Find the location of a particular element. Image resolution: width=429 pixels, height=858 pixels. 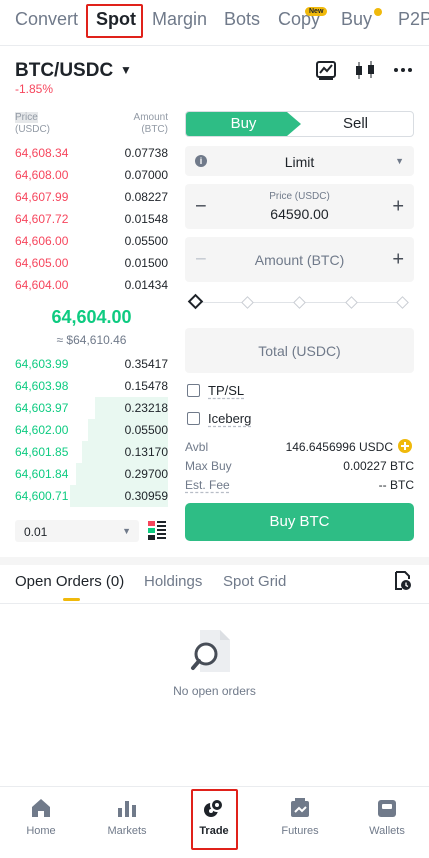

bid-price: 64,600.71 is located at coordinates (42, 496).